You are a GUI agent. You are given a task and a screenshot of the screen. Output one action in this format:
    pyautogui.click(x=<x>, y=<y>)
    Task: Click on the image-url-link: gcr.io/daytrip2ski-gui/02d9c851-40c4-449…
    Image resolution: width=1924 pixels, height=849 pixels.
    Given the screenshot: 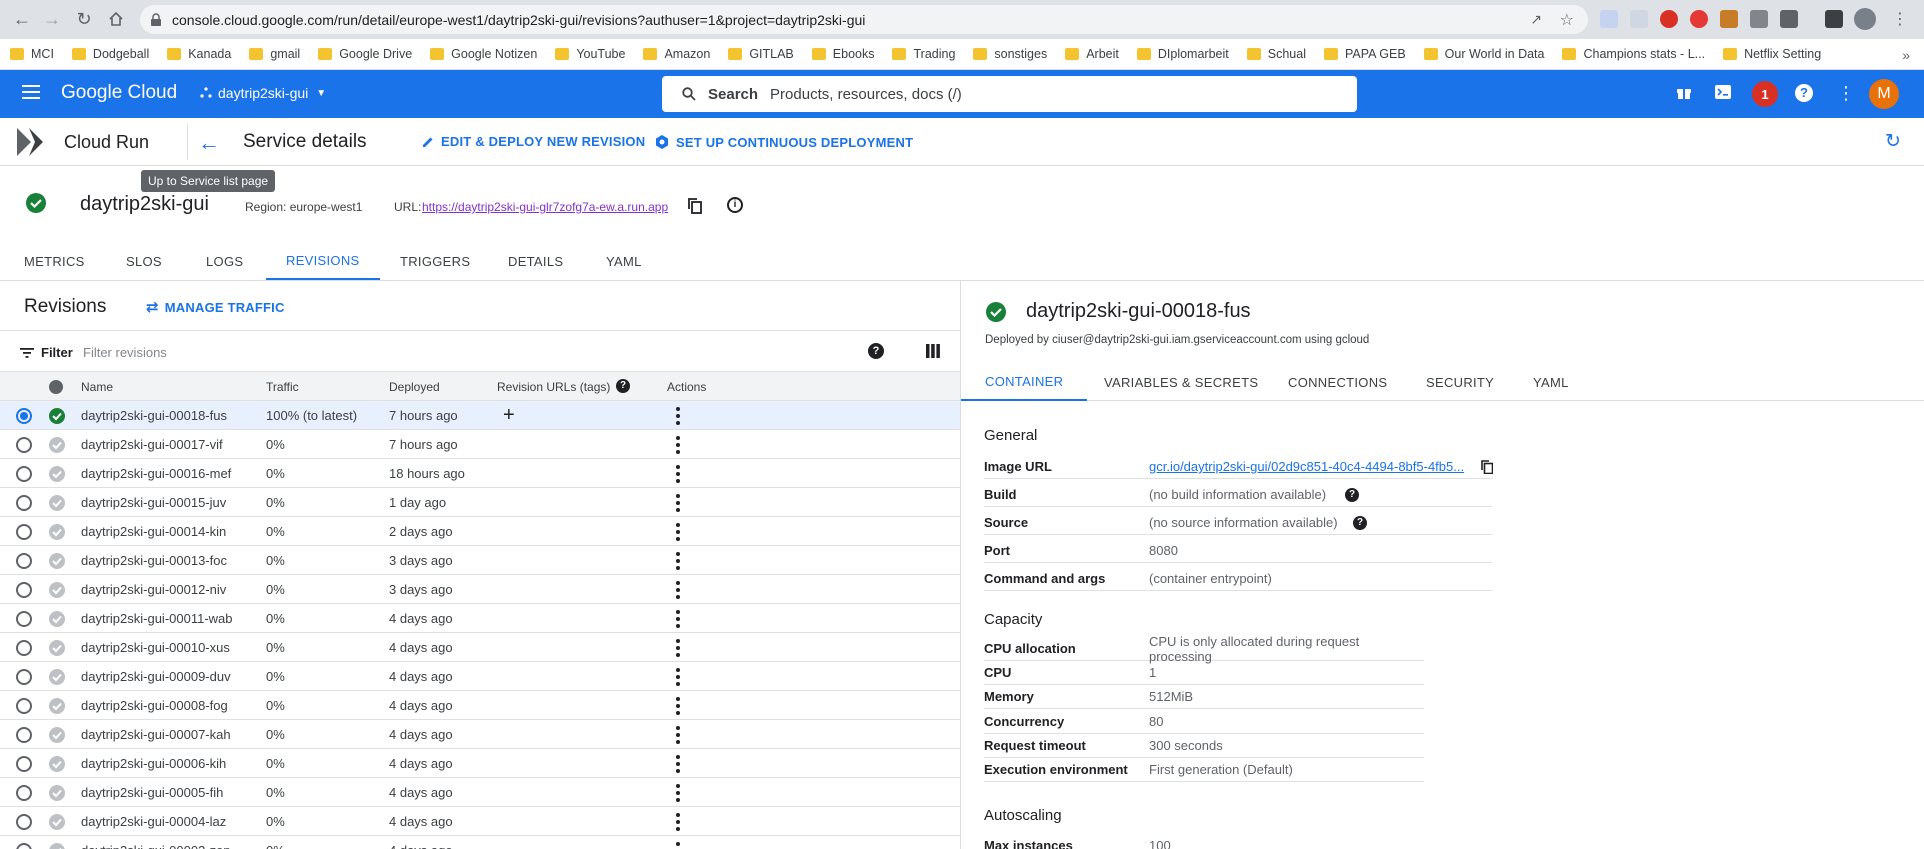 What is the action you would take?
    pyautogui.click(x=1306, y=466)
    